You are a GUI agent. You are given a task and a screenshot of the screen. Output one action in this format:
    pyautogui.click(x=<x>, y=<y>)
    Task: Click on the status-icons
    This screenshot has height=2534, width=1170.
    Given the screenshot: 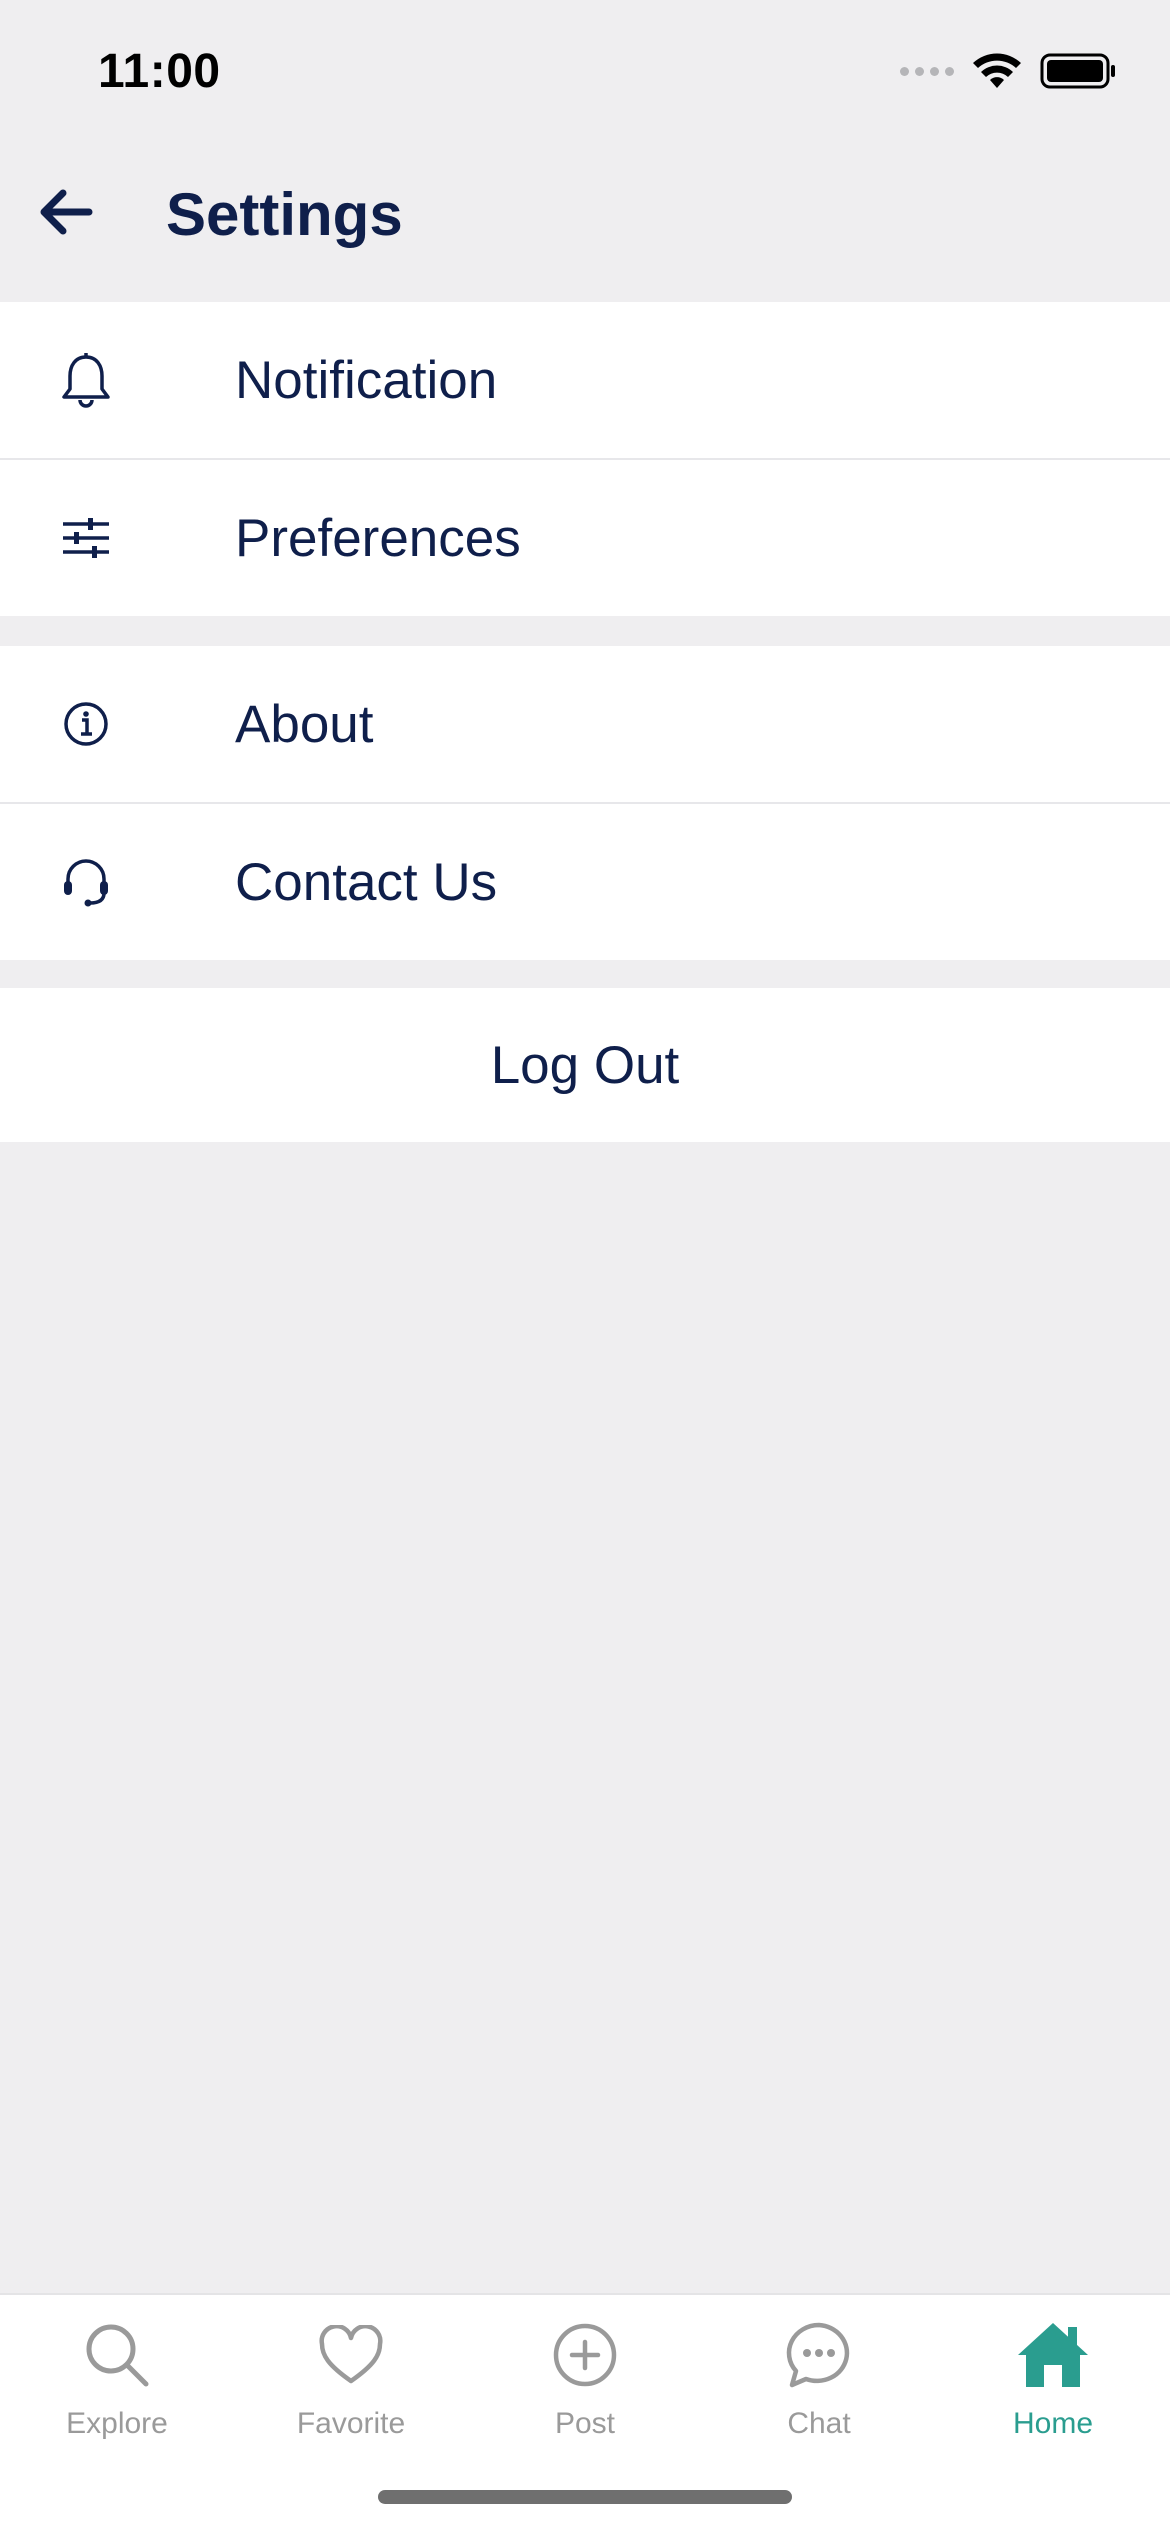 What is the action you would take?
    pyautogui.click(x=1009, y=71)
    